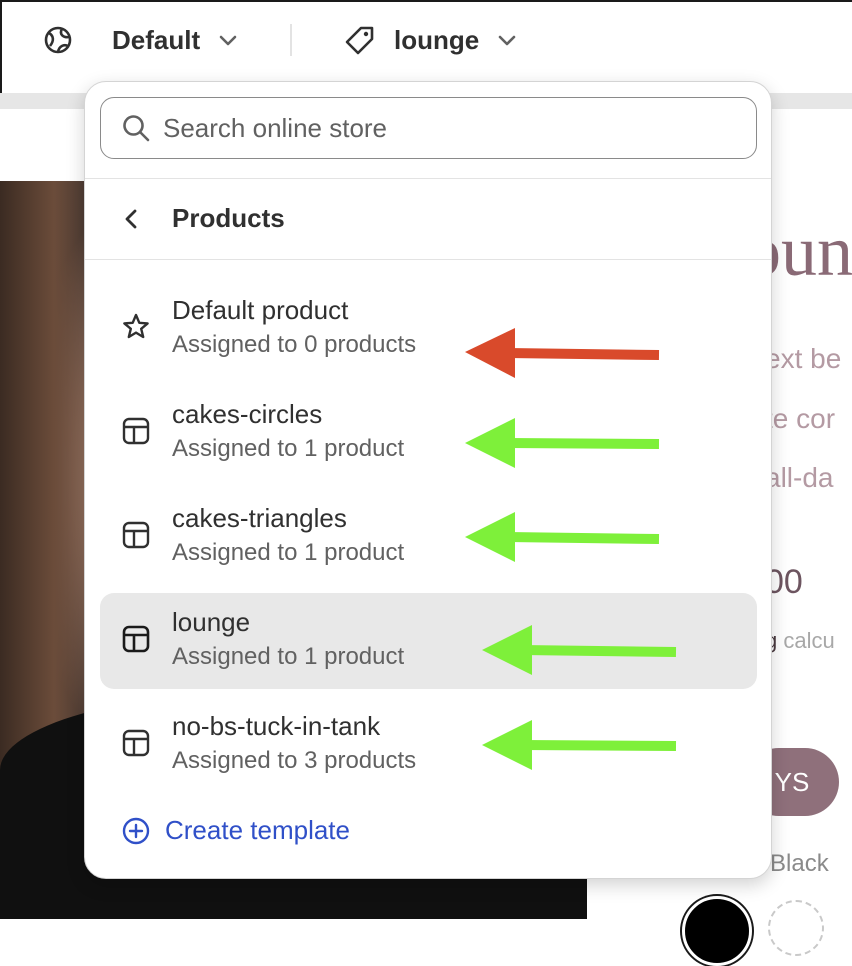  What do you see at coordinates (803, 358) in the screenshot?
I see `preview-description-line: ext be` at bounding box center [803, 358].